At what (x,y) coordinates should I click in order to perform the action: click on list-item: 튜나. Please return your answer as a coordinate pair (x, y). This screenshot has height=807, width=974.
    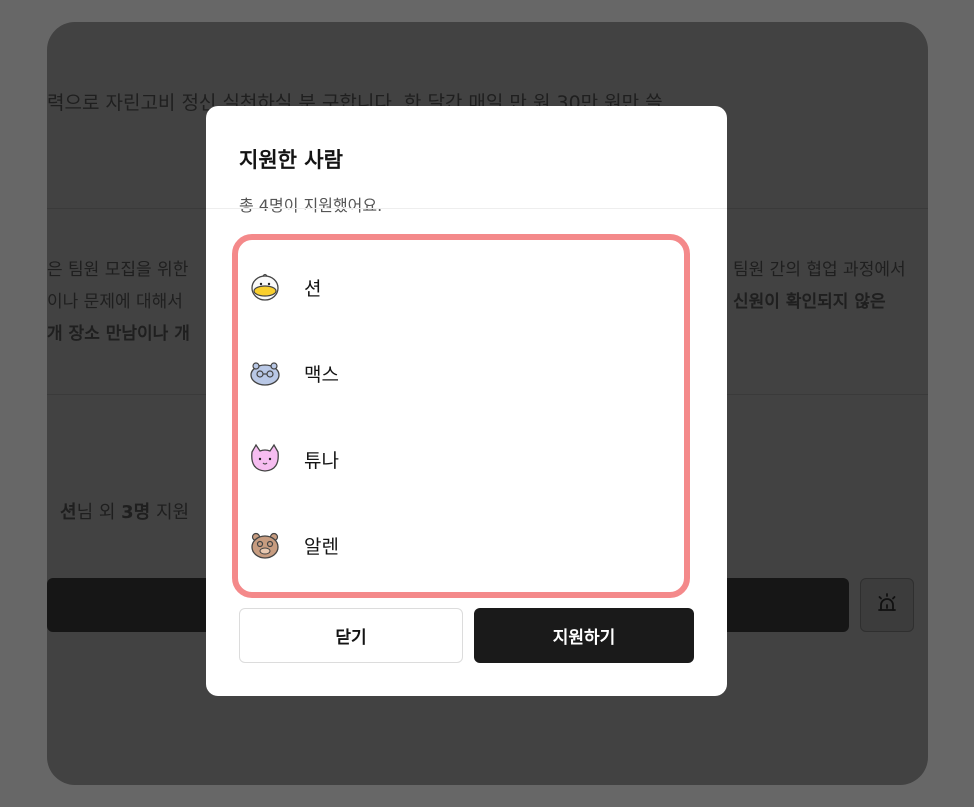
    Looking at the image, I should click on (293, 459).